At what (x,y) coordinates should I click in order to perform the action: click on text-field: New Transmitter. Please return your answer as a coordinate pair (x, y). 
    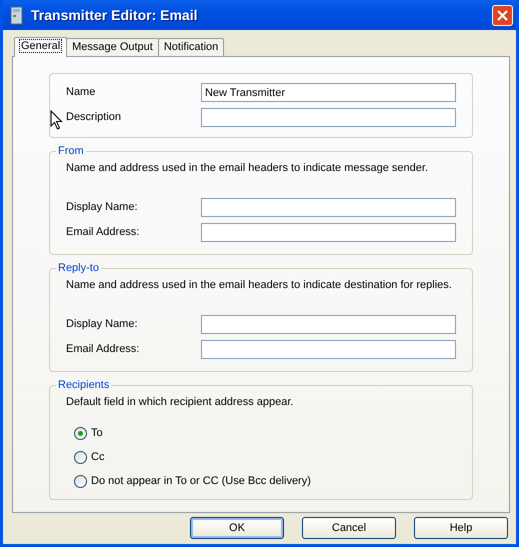
    Looking at the image, I should click on (328, 92).